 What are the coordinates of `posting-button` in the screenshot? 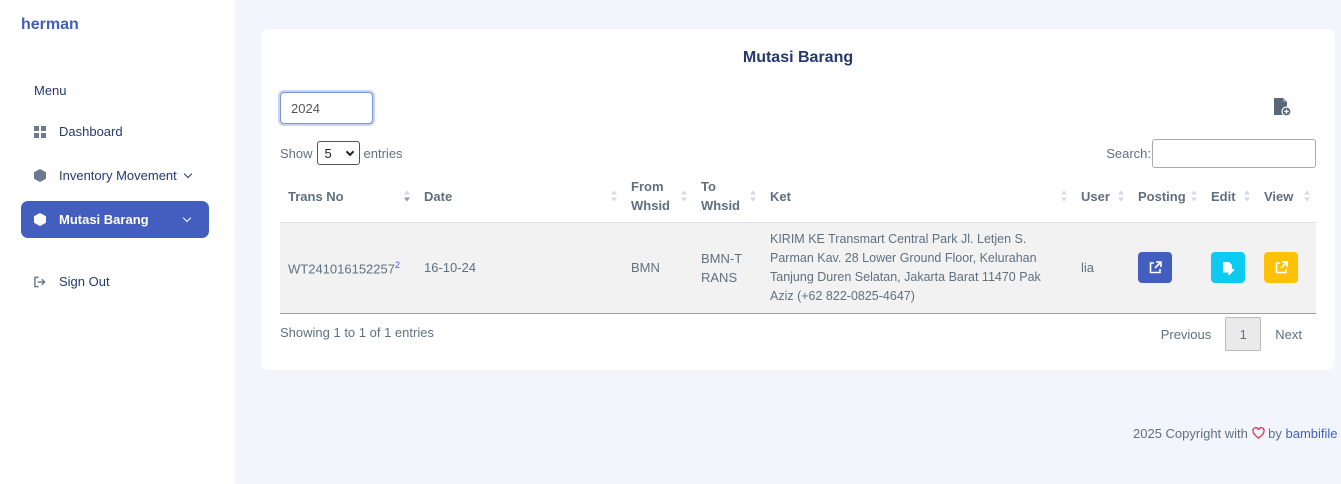 It's located at (1155, 267).